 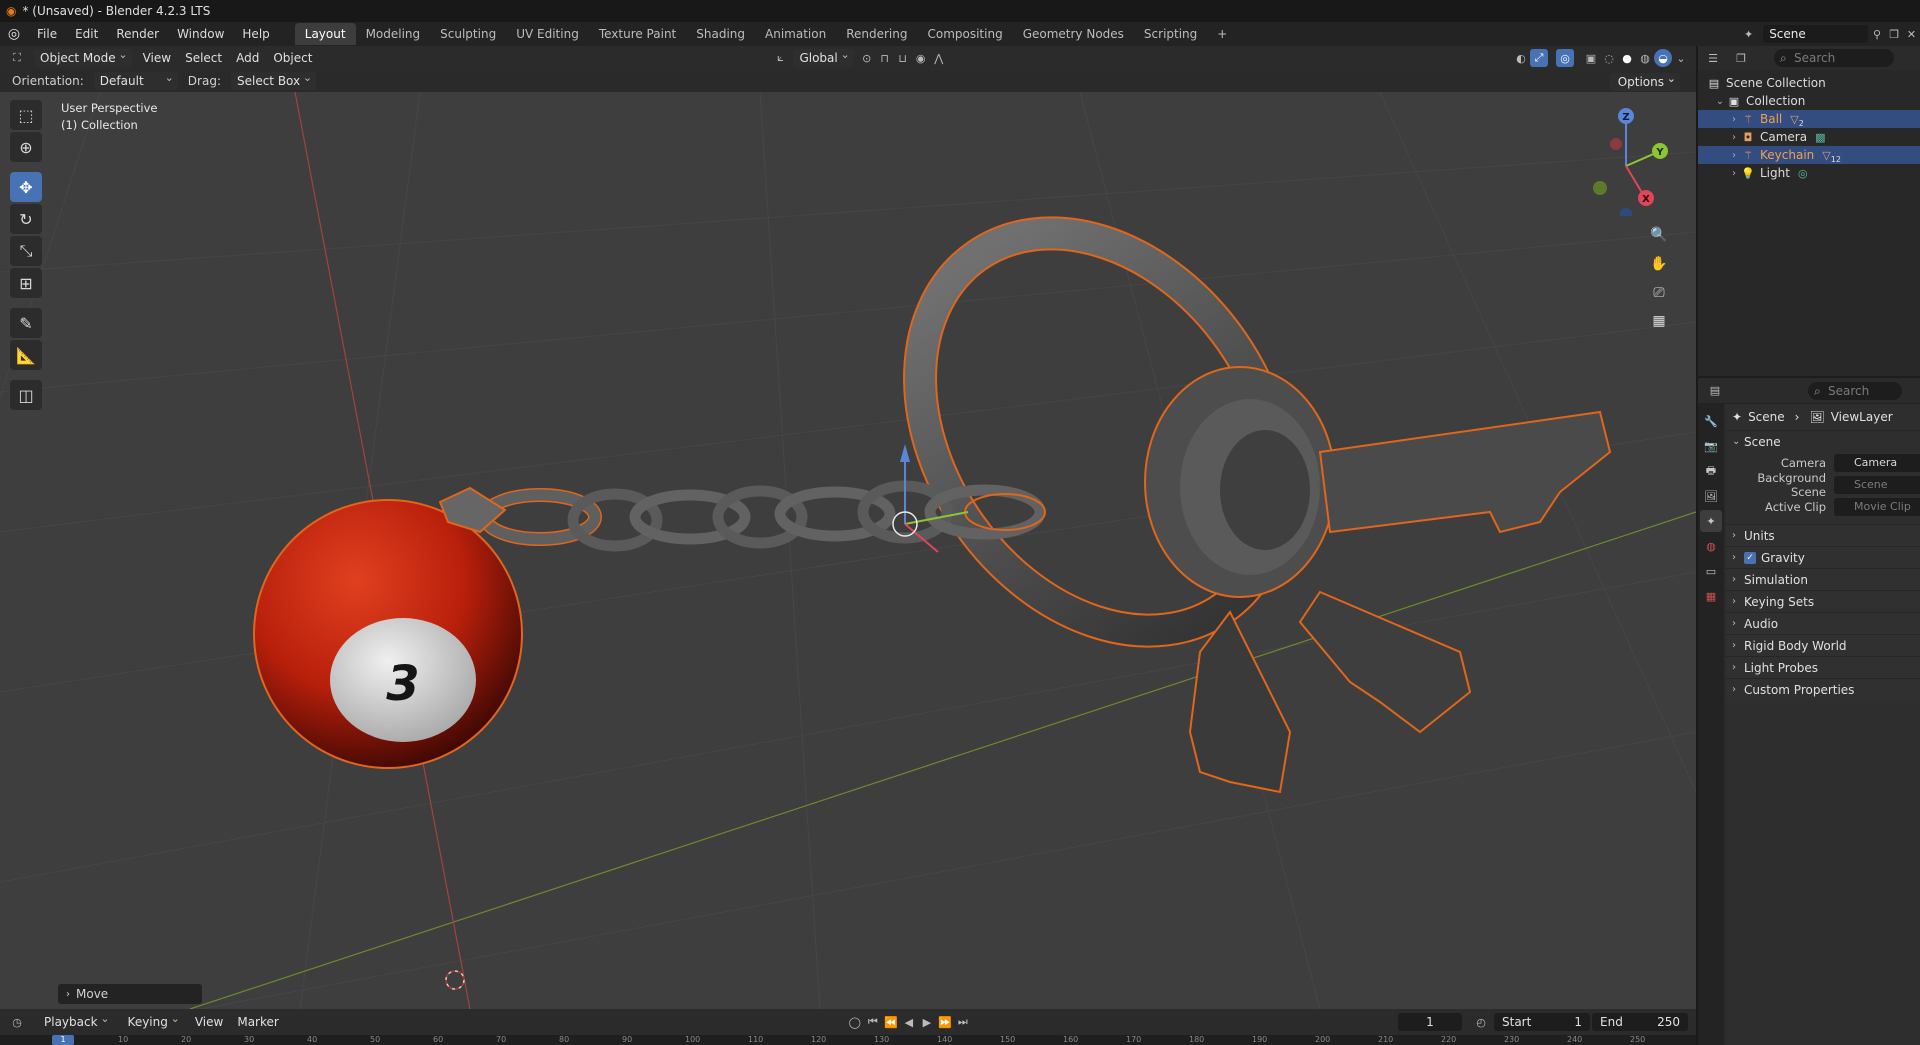 I want to click on viewport-menu-select: Select, so click(x=203, y=58).